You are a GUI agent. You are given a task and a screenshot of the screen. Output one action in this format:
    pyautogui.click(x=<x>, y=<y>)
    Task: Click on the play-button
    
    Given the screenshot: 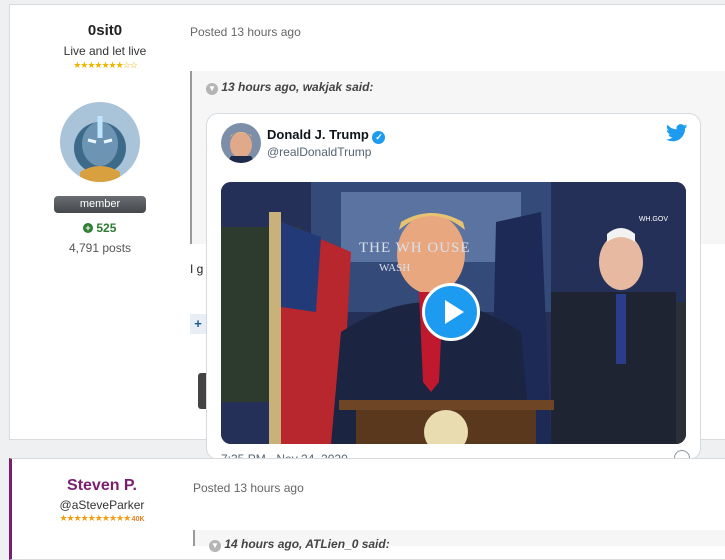 What is the action you would take?
    pyautogui.click(x=451, y=312)
    